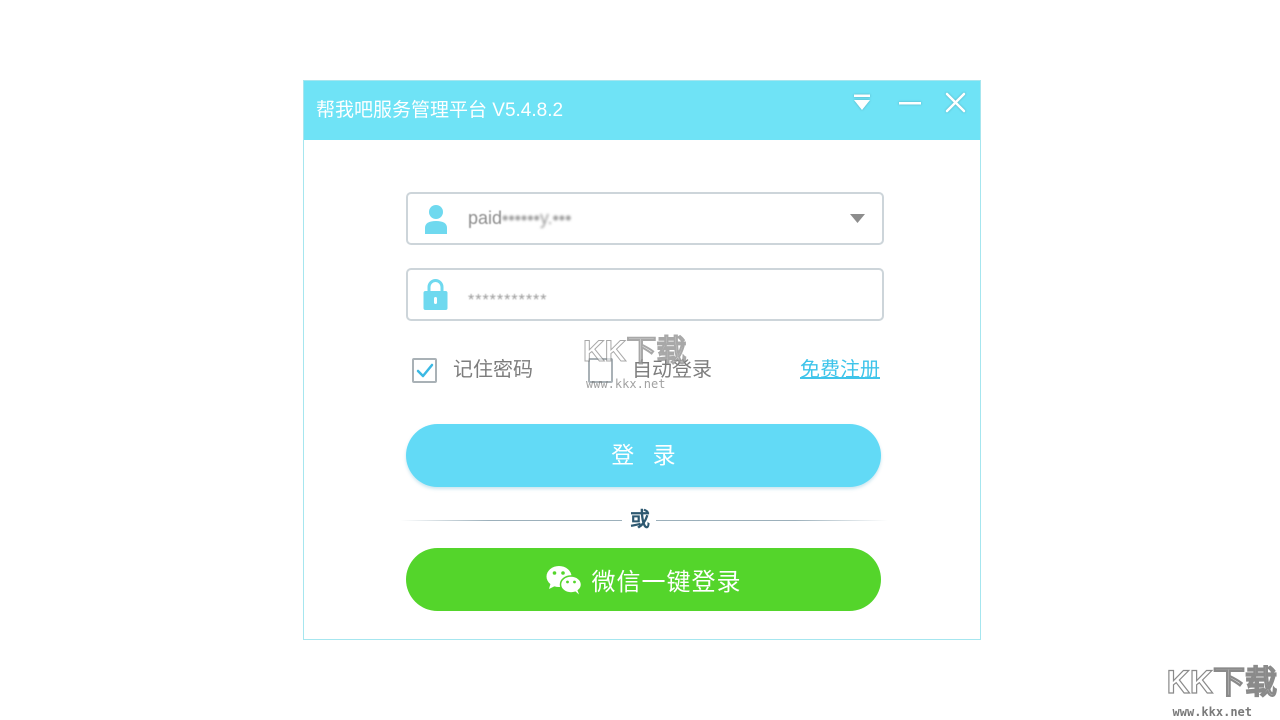 This screenshot has width=1280, height=720. Describe the element at coordinates (840, 370) in the screenshot. I see `register-link: 免费注册` at that location.